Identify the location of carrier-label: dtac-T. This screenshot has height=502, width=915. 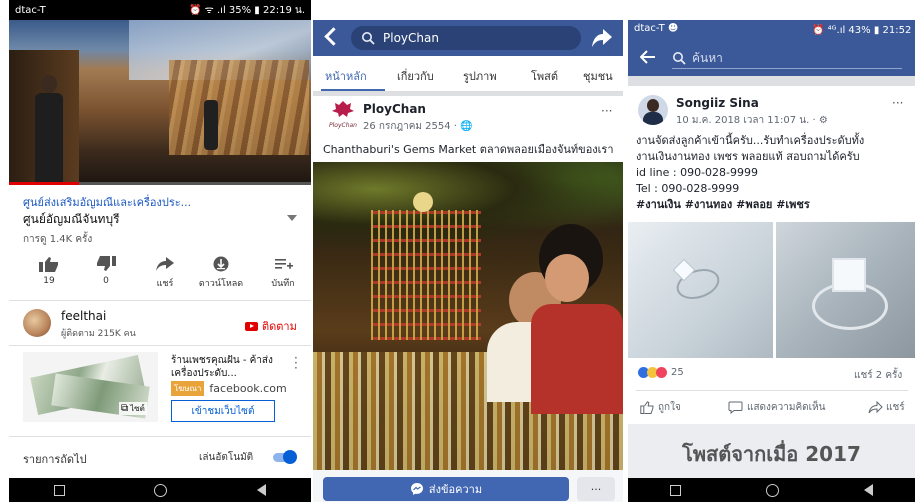
(30, 10).